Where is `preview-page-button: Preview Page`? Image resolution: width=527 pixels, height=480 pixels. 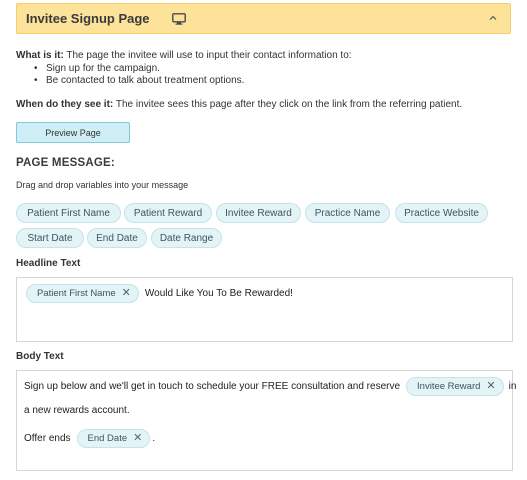
preview-page-button: Preview Page is located at coordinates (73, 132).